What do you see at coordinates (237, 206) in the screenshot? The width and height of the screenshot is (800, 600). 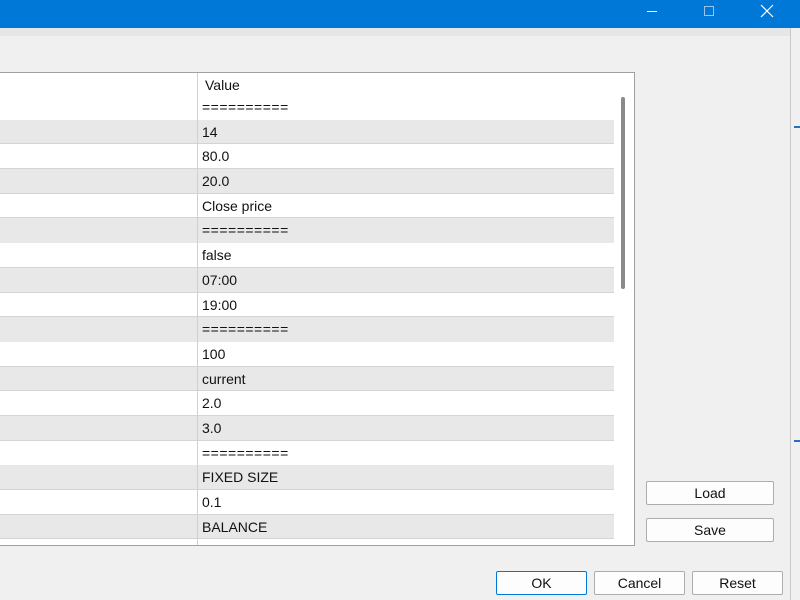 I see `parameter-value-cell: Close price` at bounding box center [237, 206].